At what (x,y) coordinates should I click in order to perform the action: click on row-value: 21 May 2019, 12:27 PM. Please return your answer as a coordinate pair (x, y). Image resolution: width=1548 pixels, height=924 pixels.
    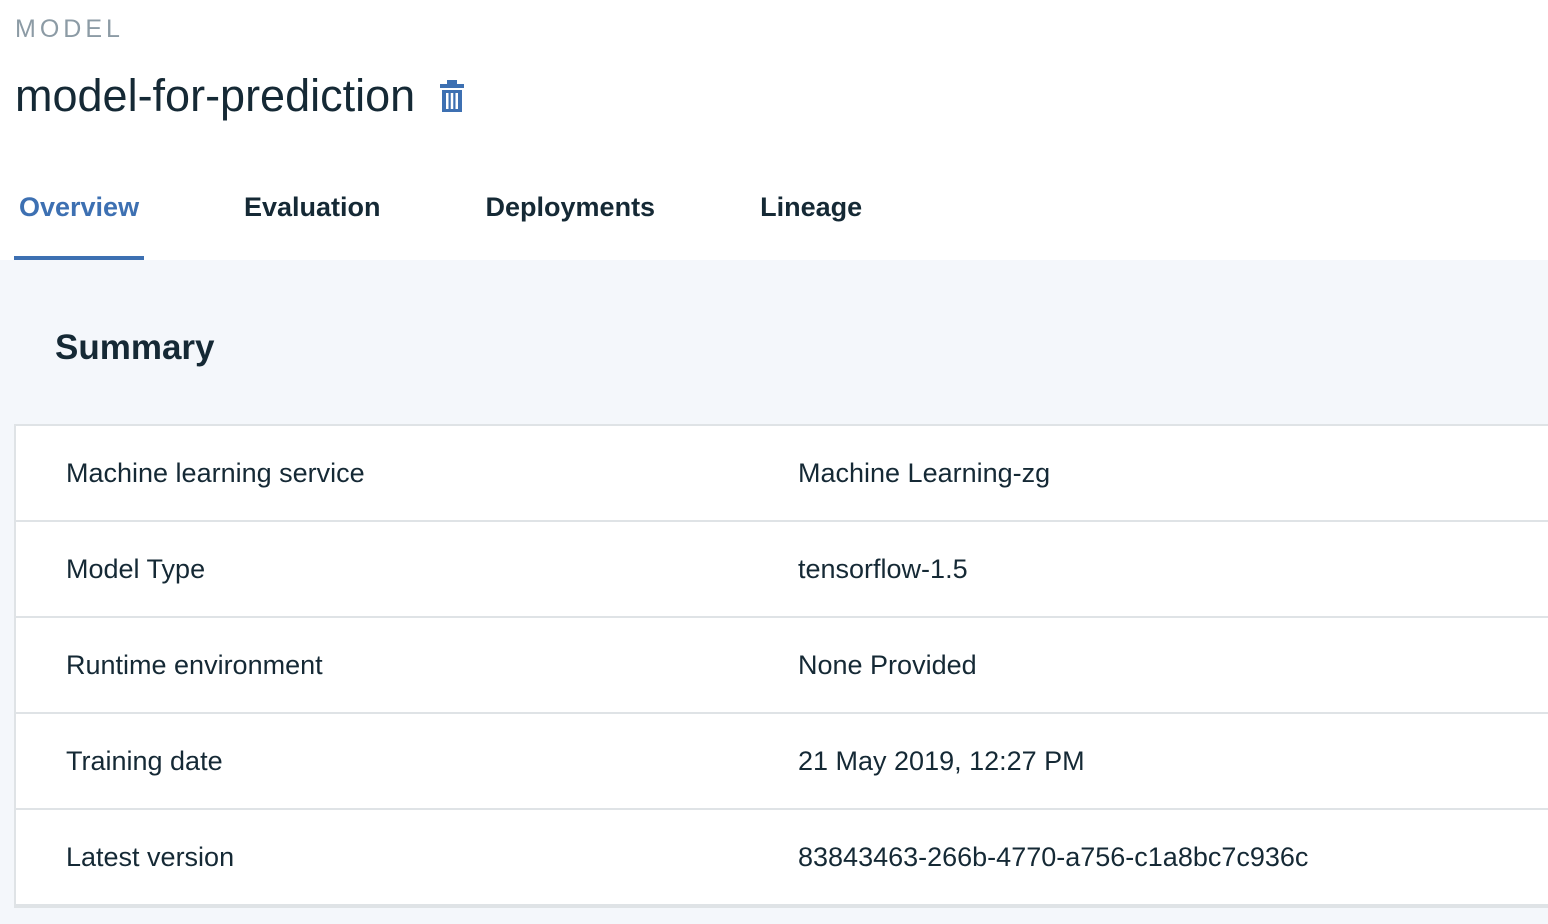
    Looking at the image, I should click on (941, 760).